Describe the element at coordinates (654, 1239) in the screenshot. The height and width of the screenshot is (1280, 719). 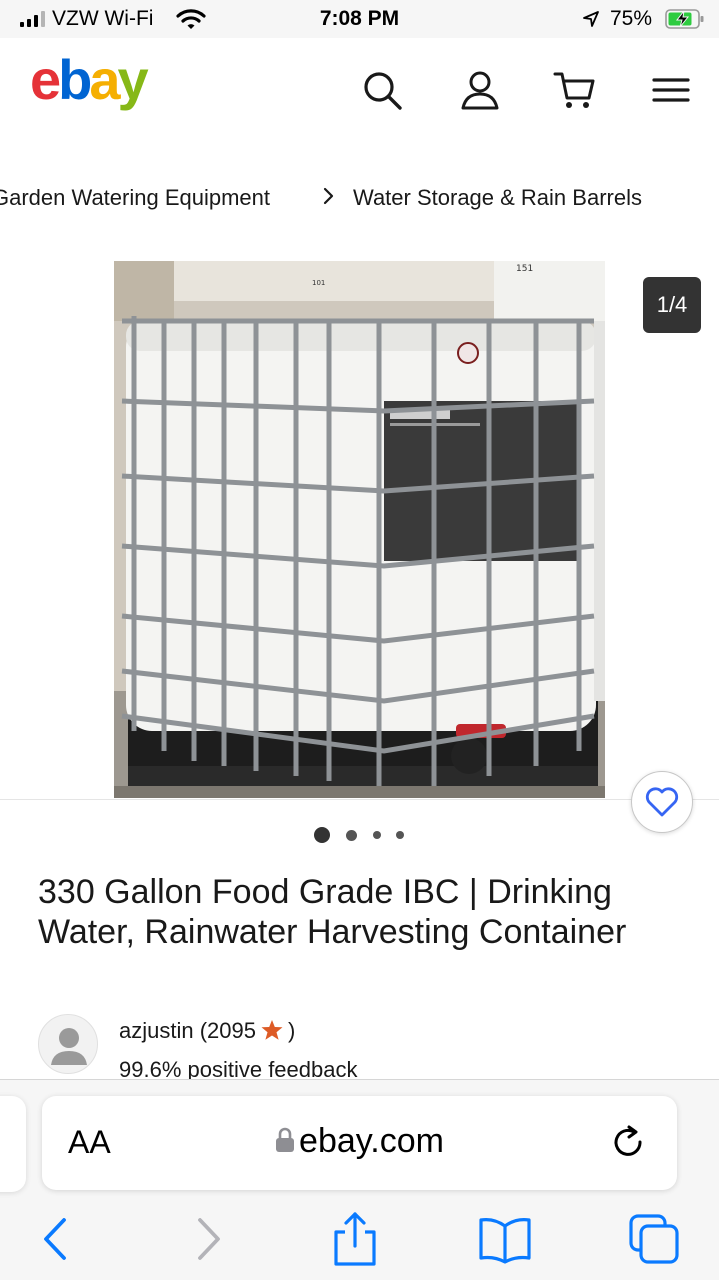
I see `tabs-icon` at that location.